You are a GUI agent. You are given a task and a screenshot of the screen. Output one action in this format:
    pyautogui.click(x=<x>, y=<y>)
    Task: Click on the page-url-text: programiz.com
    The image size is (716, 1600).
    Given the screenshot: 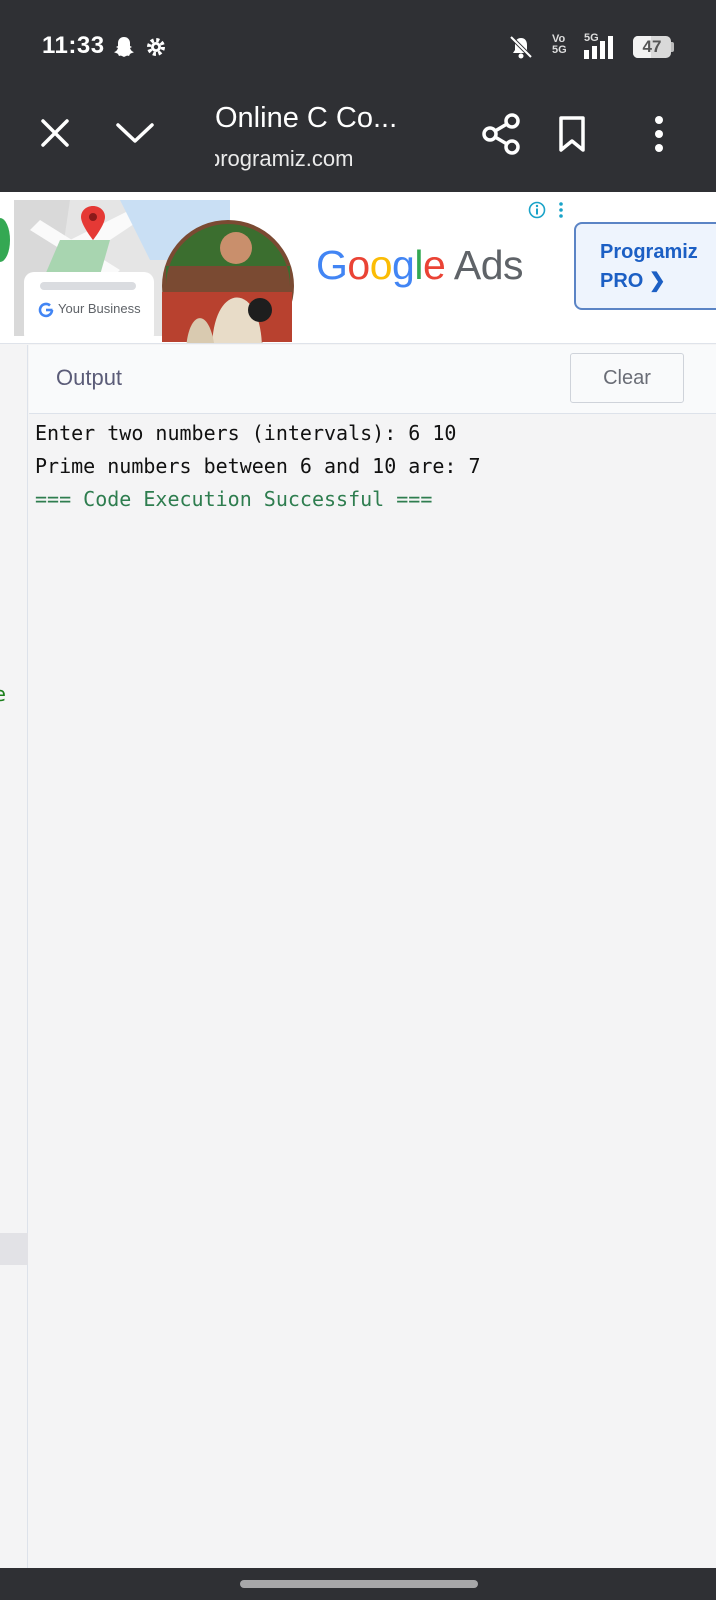 What is the action you would take?
    pyautogui.click(x=284, y=158)
    